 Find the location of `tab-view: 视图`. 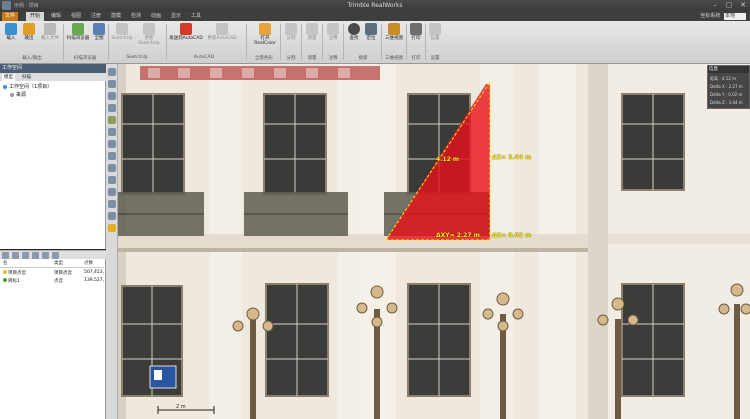

tab-view: 视图 is located at coordinates (76, 16).